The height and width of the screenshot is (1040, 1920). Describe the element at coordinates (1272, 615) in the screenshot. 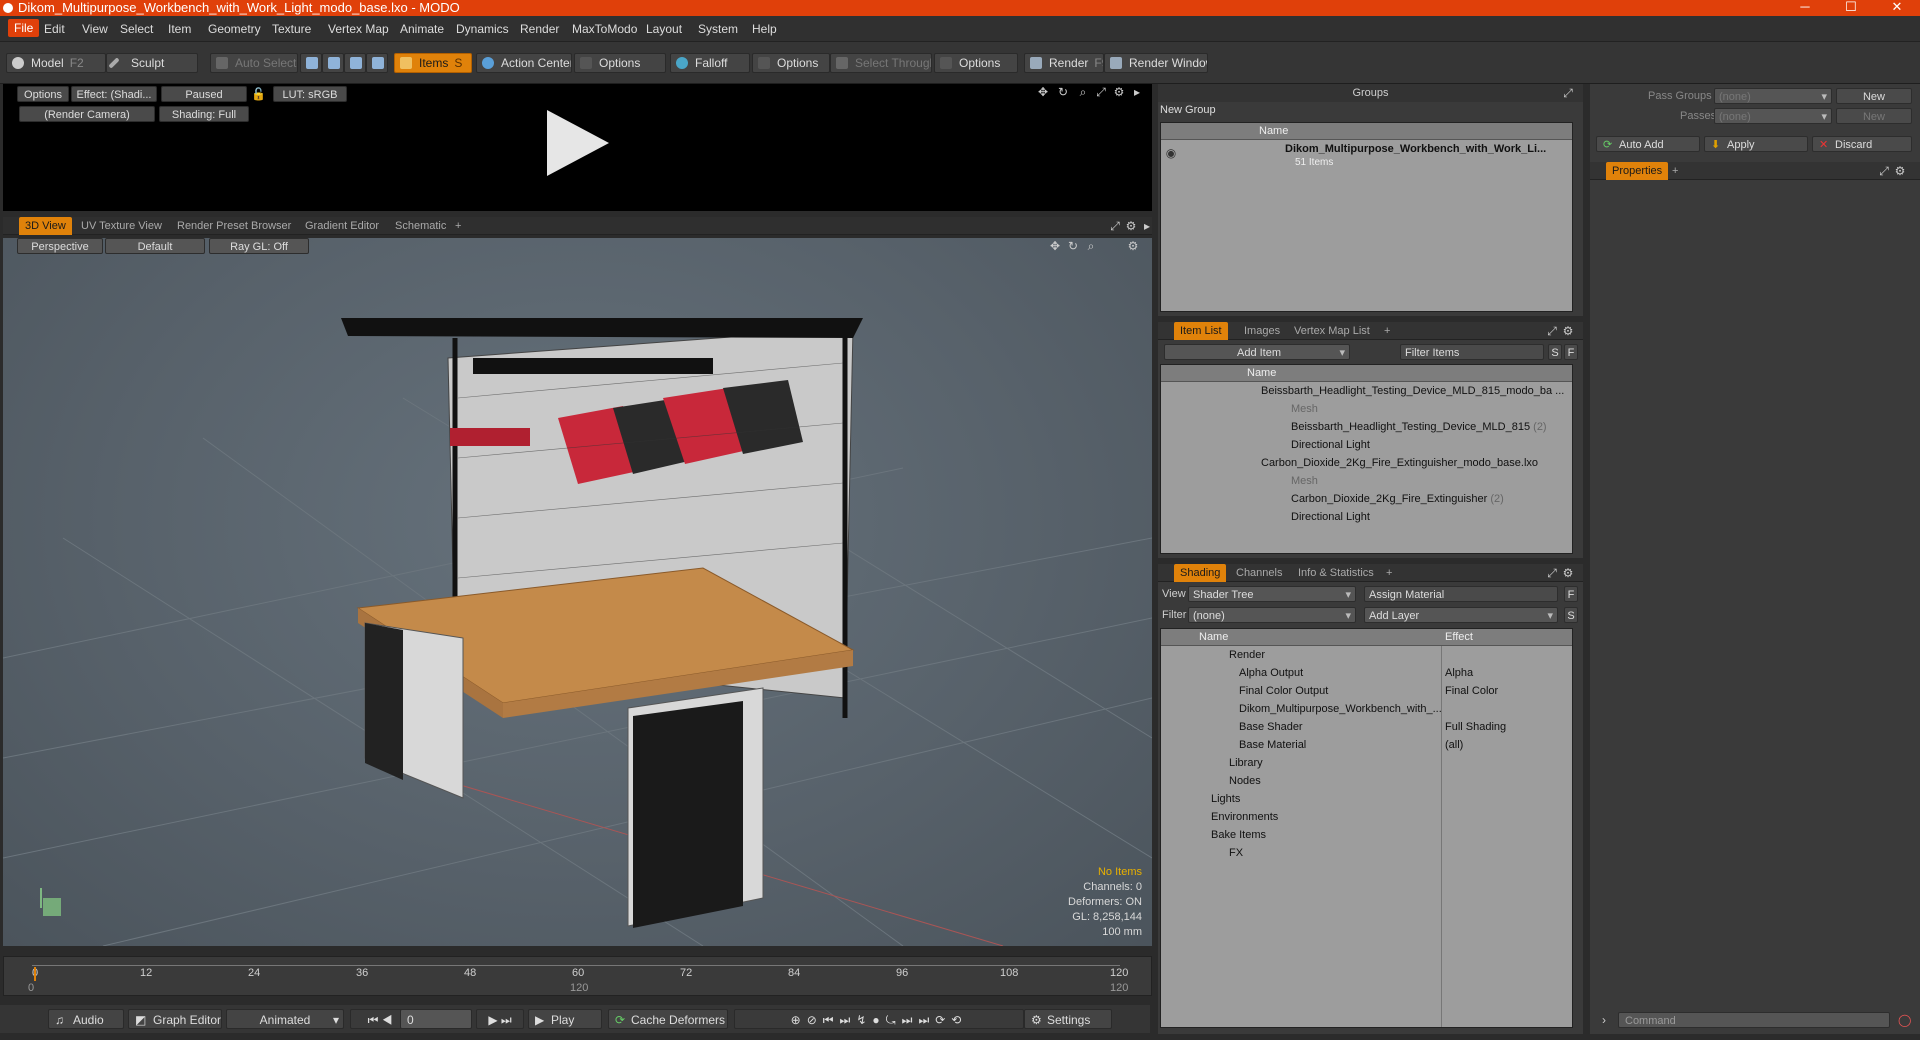

I see `filter-dropdown: (none)` at that location.